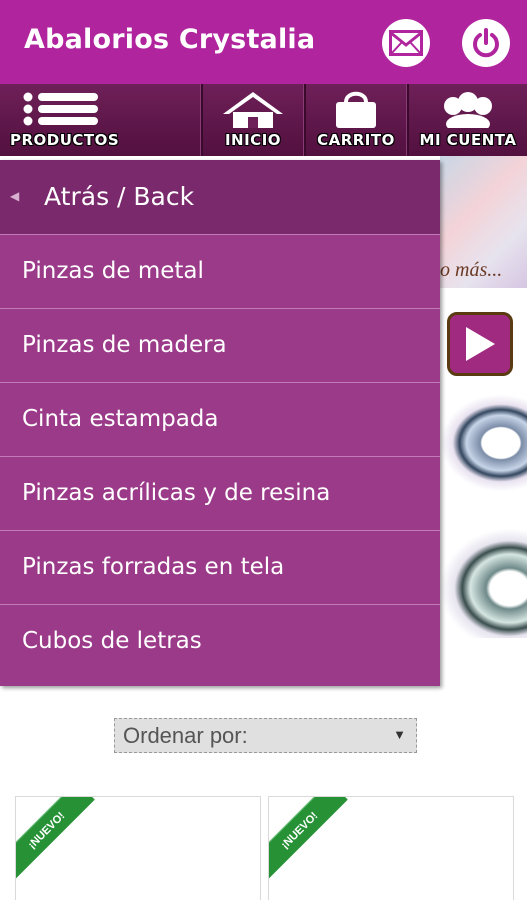 This screenshot has width=527, height=900. Describe the element at coordinates (100, 120) in the screenshot. I see `nav-productos: PRODUCTOS` at that location.